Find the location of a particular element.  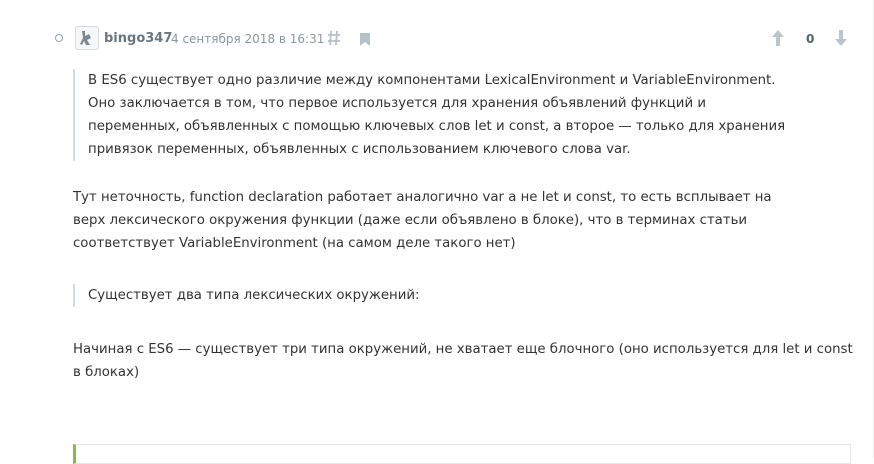

avatar-image is located at coordinates (85, 38).